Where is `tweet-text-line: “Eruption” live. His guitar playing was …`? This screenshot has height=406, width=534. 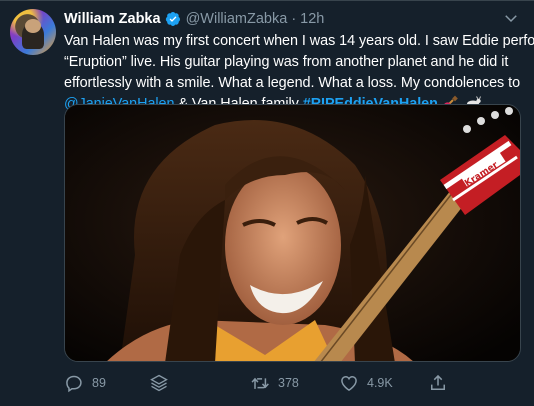
tweet-text-line: “Eruption” live. His guitar playing was … is located at coordinates (286, 62).